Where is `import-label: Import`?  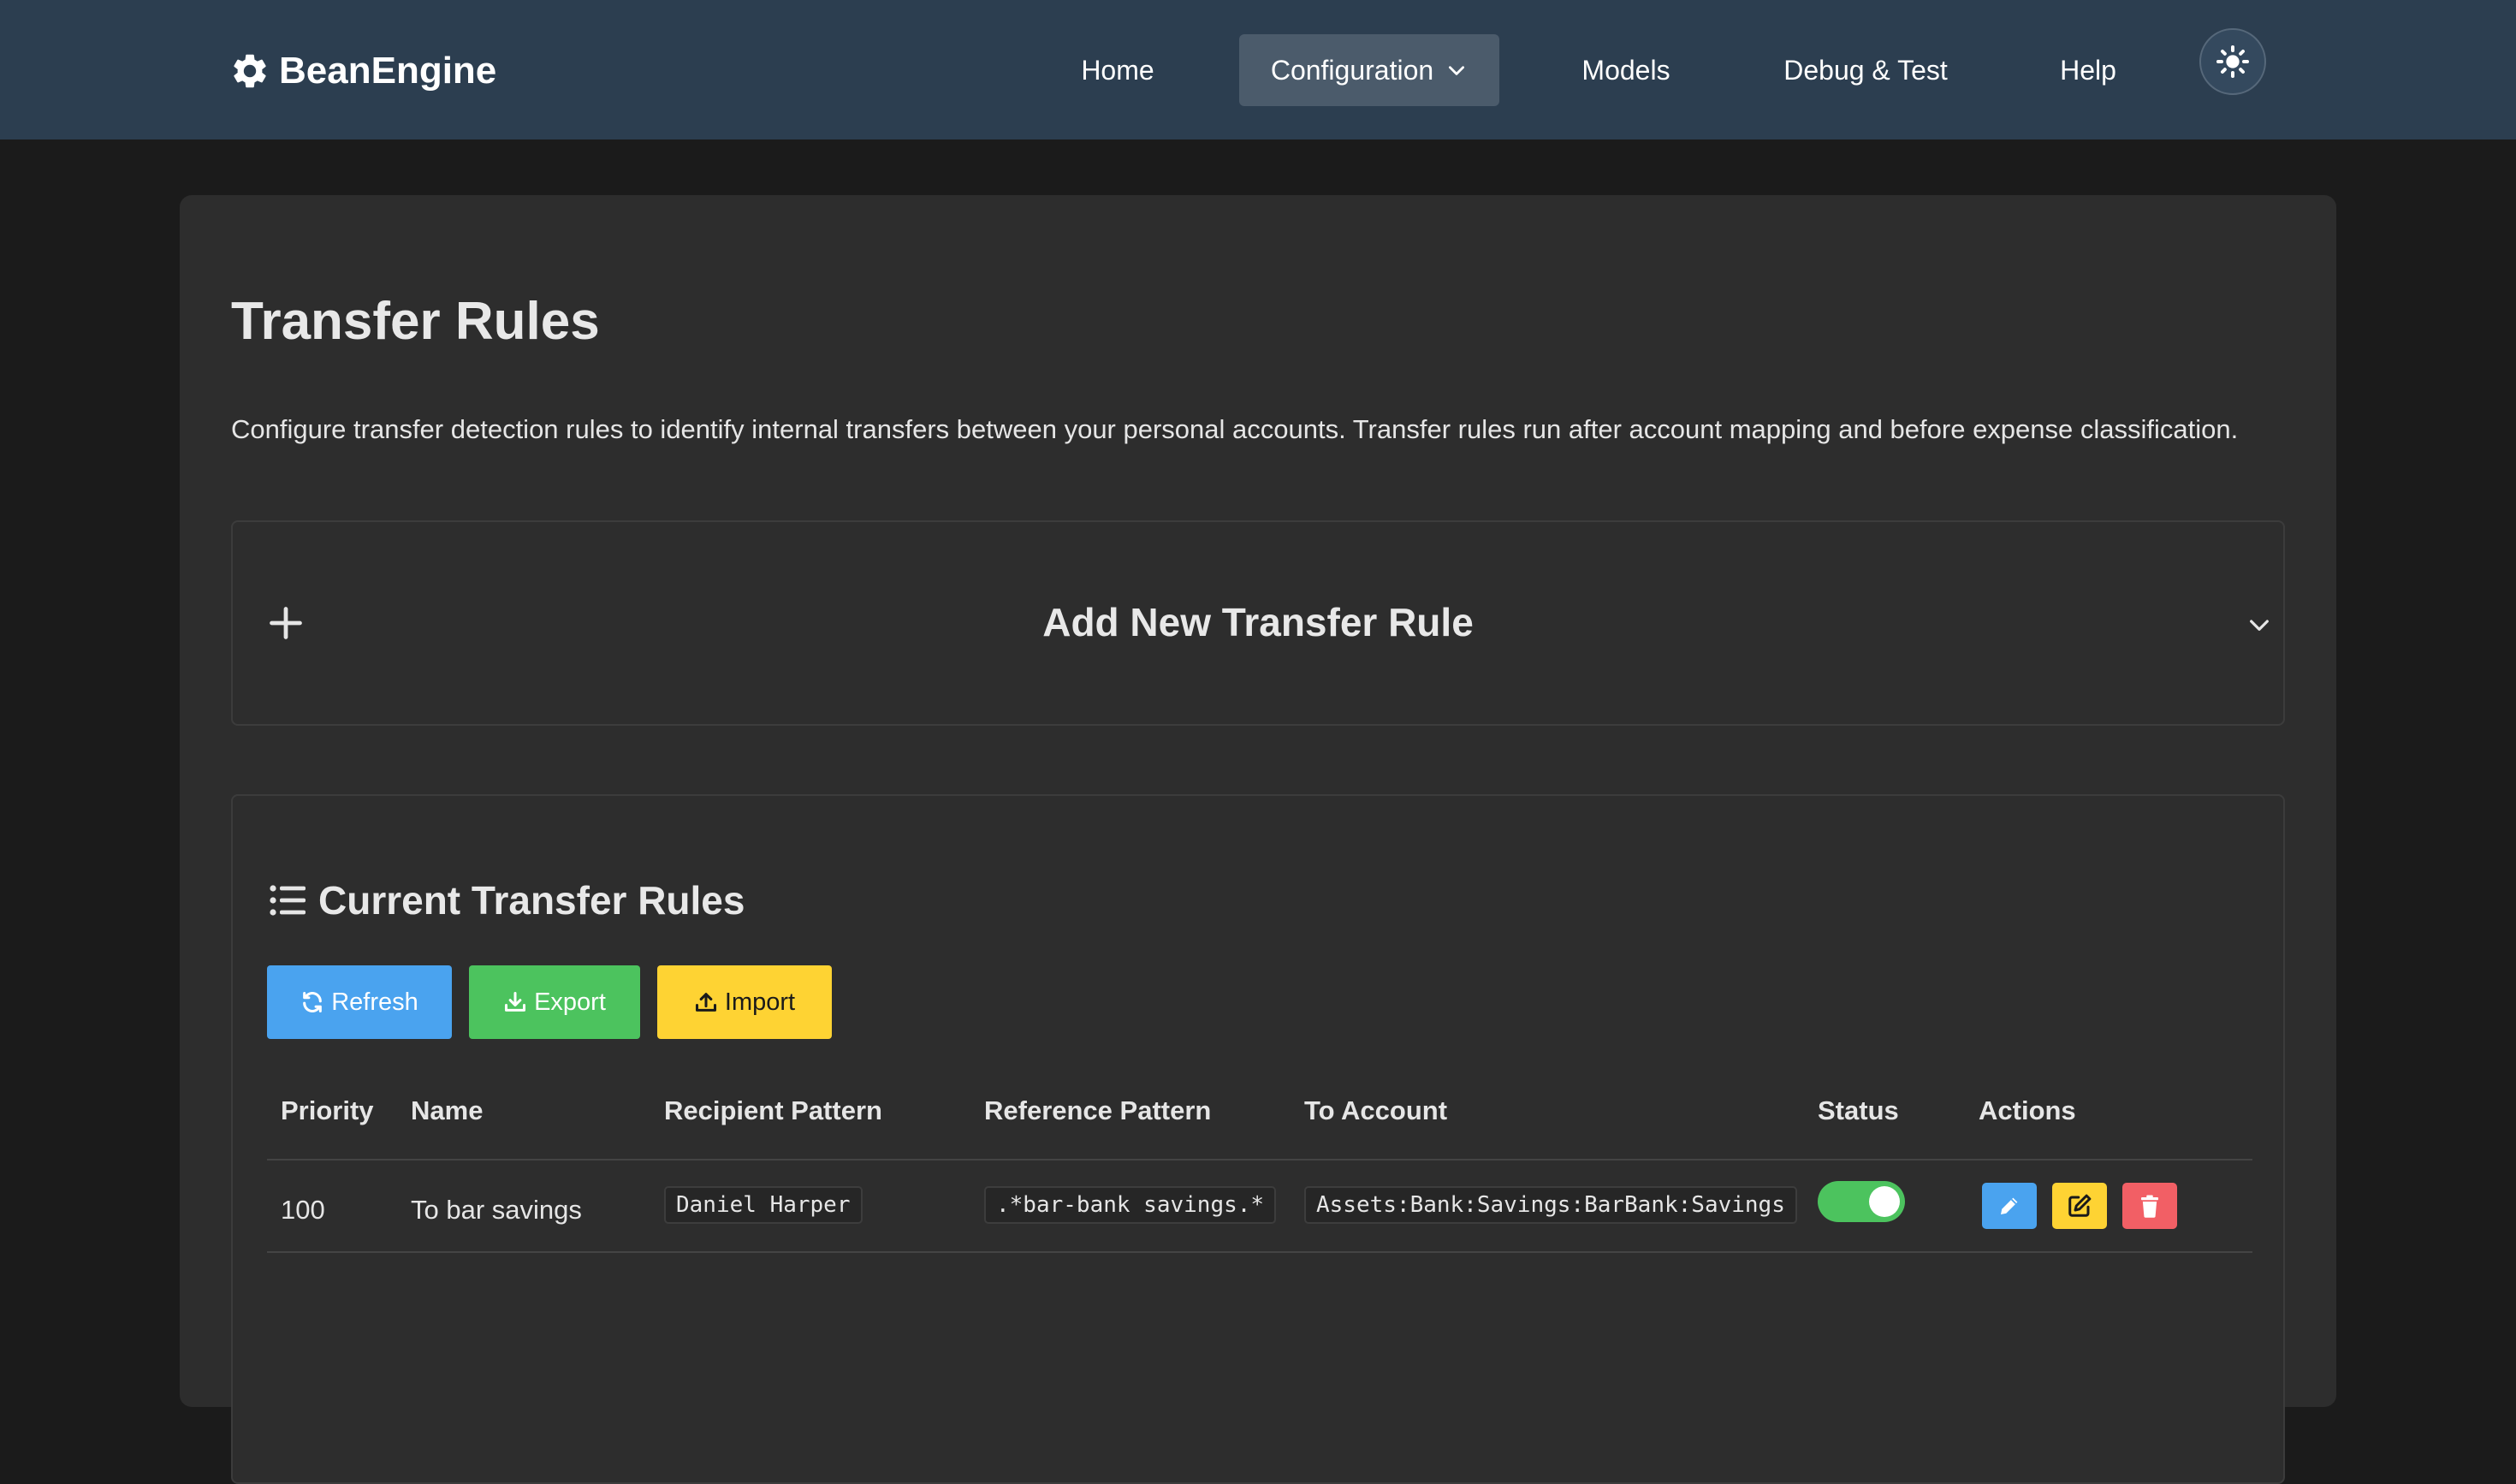 import-label: Import is located at coordinates (760, 1002).